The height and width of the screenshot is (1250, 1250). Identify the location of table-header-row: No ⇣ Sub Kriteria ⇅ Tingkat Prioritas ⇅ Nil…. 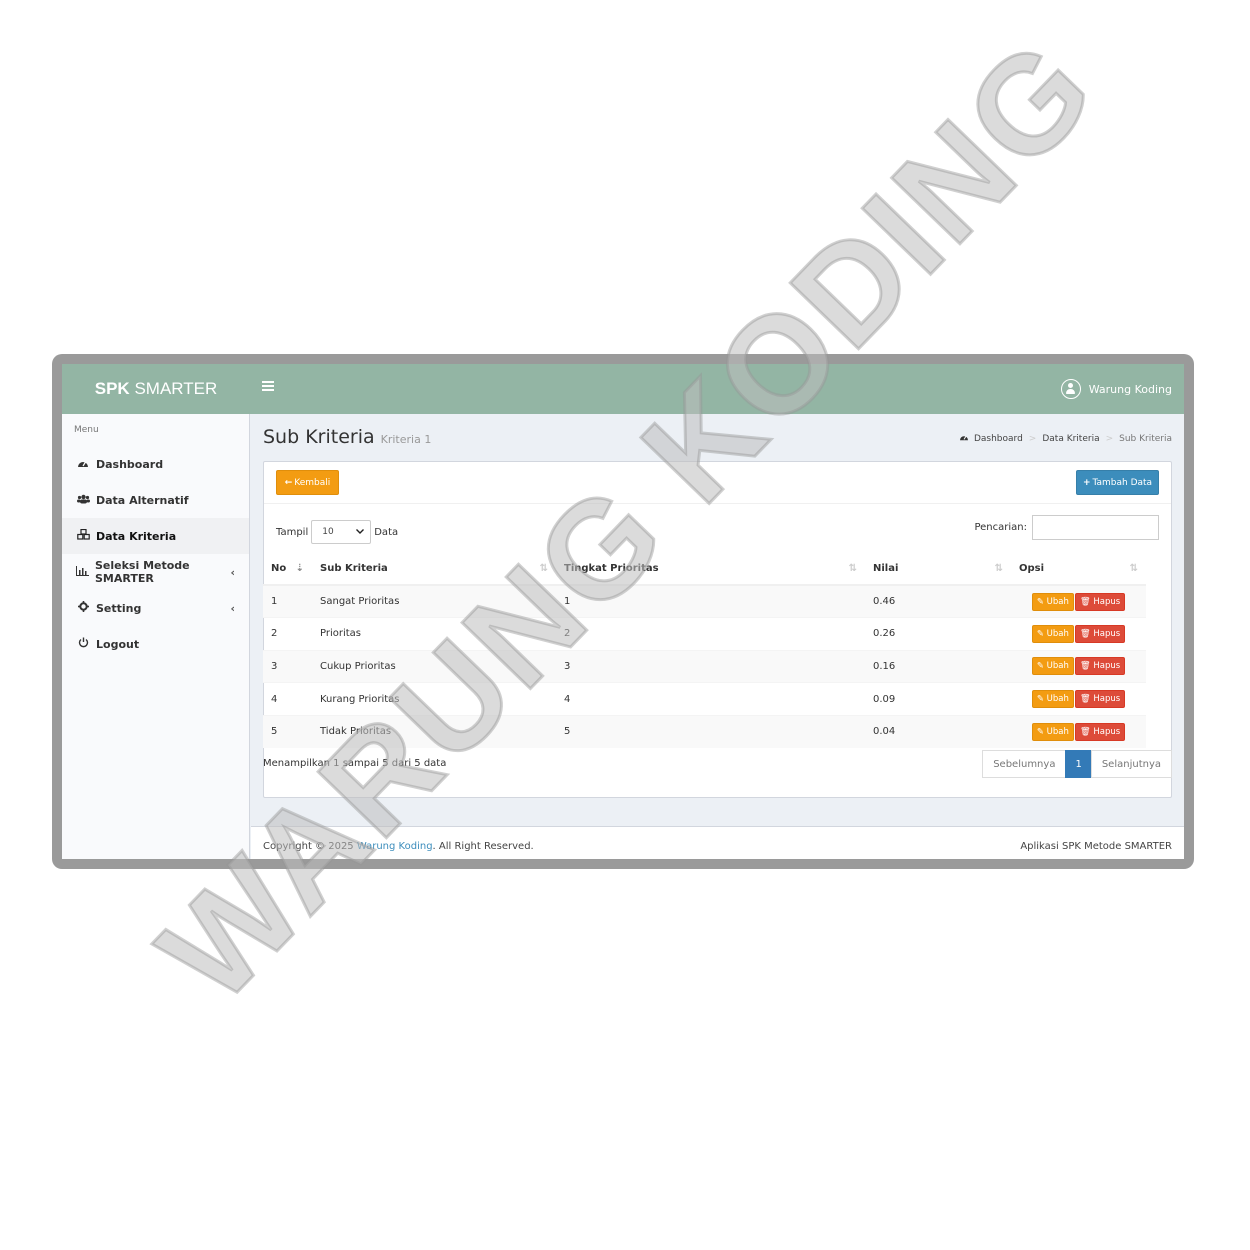
(704, 569).